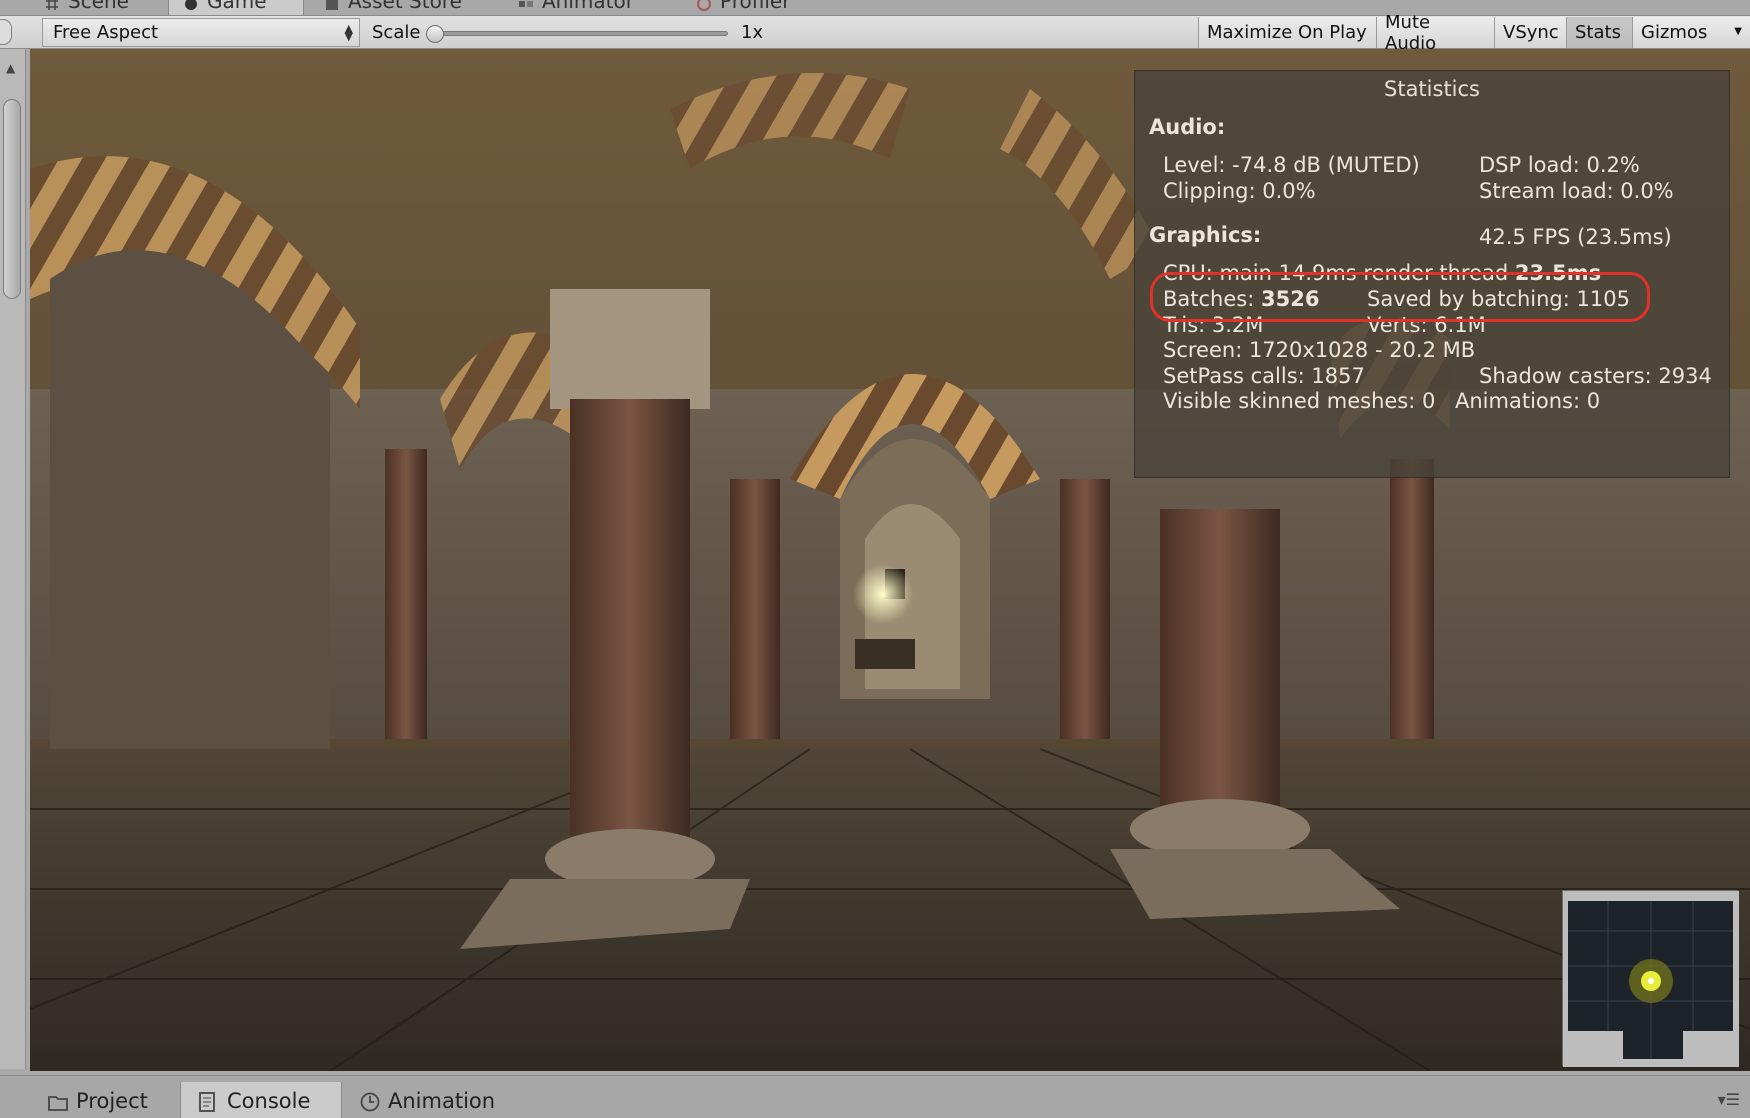 Image resolution: width=1750 pixels, height=1118 pixels. What do you see at coordinates (435, 34) in the screenshot?
I see `scale-slider-thumb` at bounding box center [435, 34].